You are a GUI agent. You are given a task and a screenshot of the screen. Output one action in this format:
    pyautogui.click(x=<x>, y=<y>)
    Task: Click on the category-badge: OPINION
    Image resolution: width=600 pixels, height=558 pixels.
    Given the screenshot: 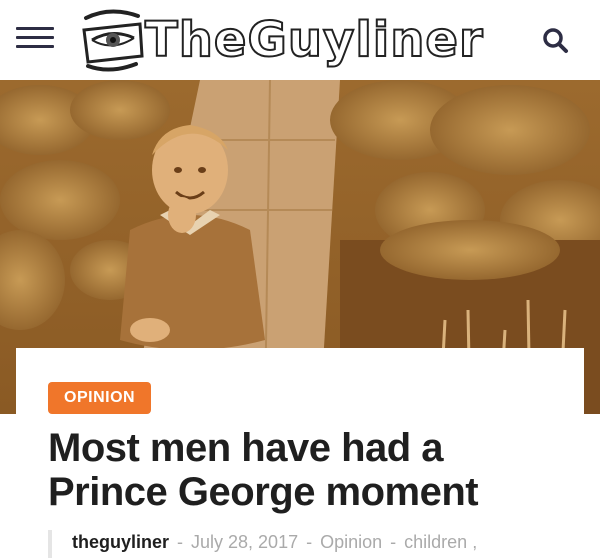 What is the action you would take?
    pyautogui.click(x=100, y=398)
    